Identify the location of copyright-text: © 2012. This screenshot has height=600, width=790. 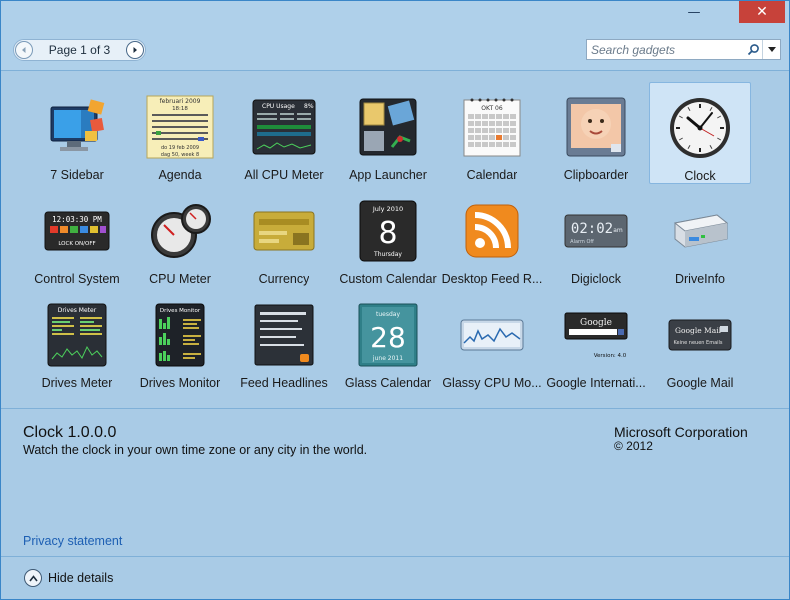
(633, 446).